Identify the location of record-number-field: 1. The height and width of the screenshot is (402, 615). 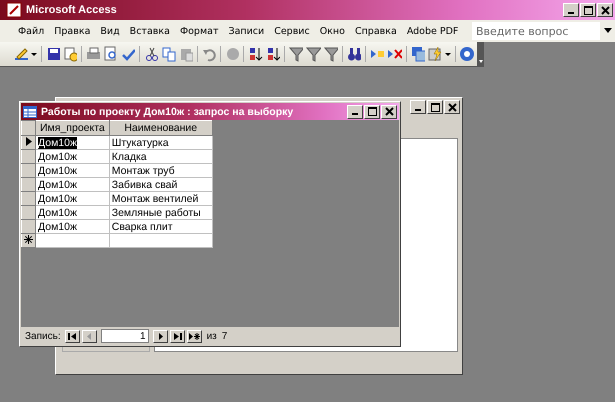
(124, 336).